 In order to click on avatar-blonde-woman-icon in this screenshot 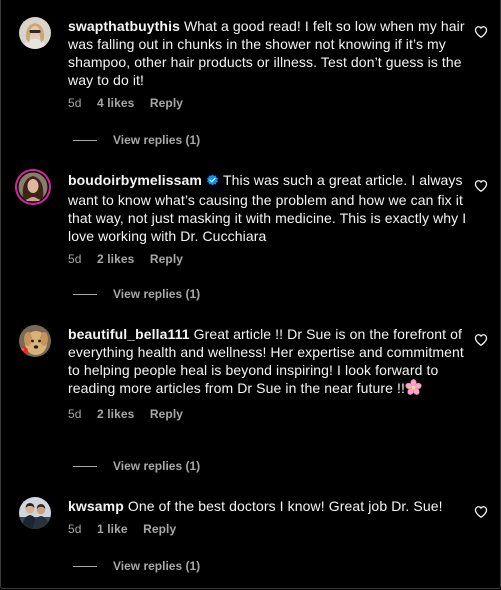, I will do `click(35, 33)`.